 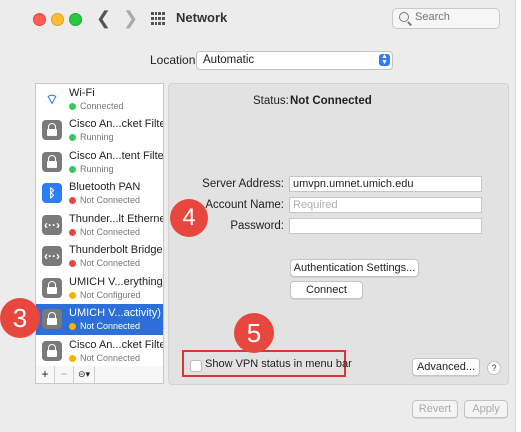 What do you see at coordinates (116, 282) in the screenshot?
I see `service-name: UMICH V...erything)` at bounding box center [116, 282].